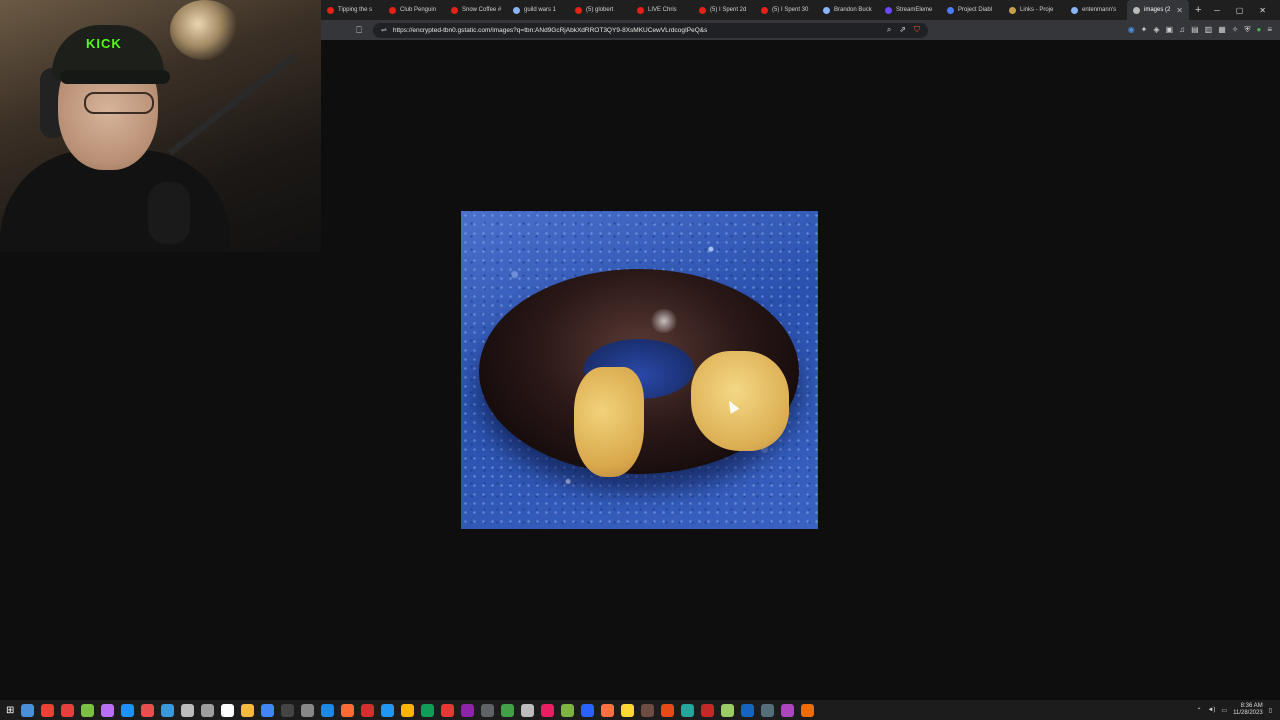 This screenshot has width=1280, height=720. Describe the element at coordinates (1179, 10) in the screenshot. I see `close-tab-icon: ✕` at that location.